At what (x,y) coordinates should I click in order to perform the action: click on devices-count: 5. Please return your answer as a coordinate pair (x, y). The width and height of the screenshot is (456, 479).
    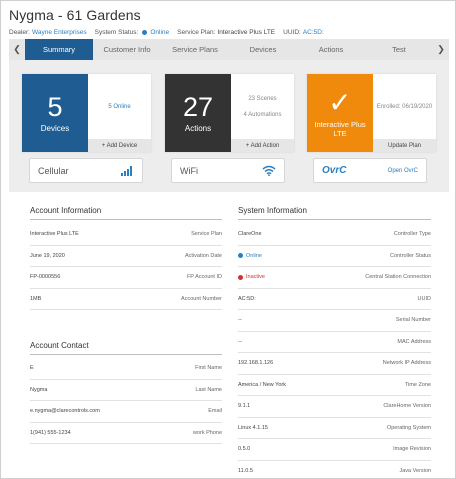
    Looking at the image, I should click on (55, 107).